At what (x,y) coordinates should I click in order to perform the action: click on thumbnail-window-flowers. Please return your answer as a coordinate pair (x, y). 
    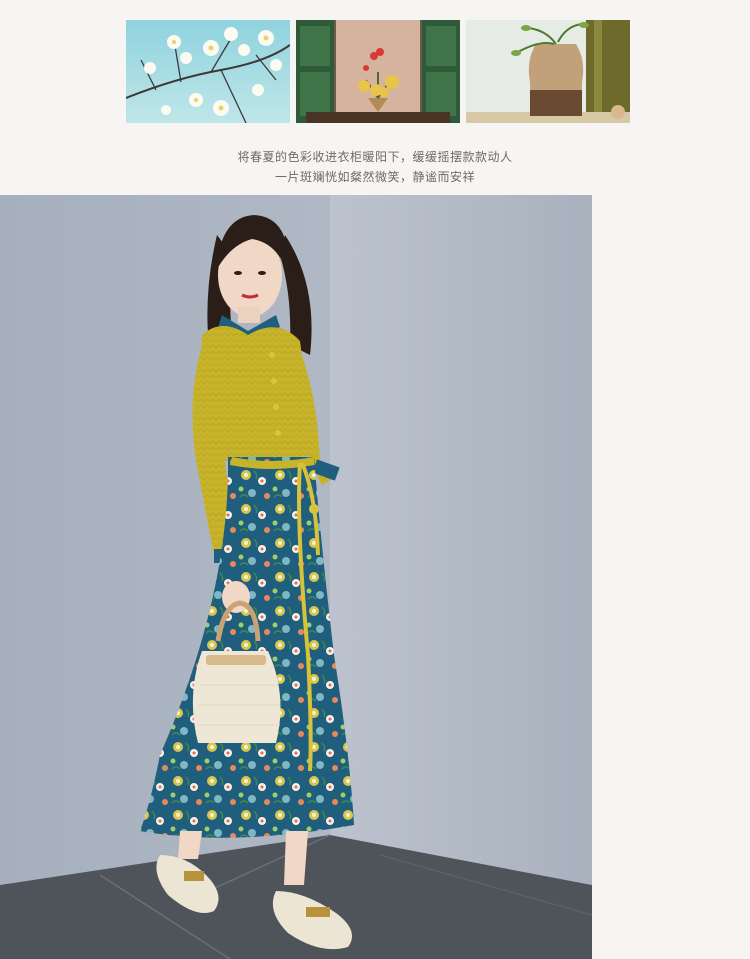
    Looking at the image, I should click on (378, 71).